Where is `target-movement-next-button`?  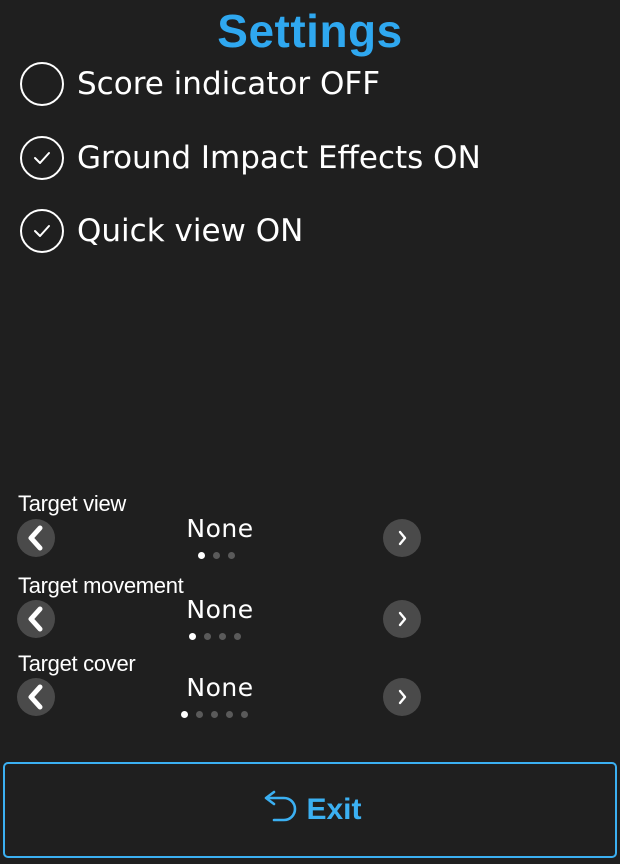 target-movement-next-button is located at coordinates (402, 619).